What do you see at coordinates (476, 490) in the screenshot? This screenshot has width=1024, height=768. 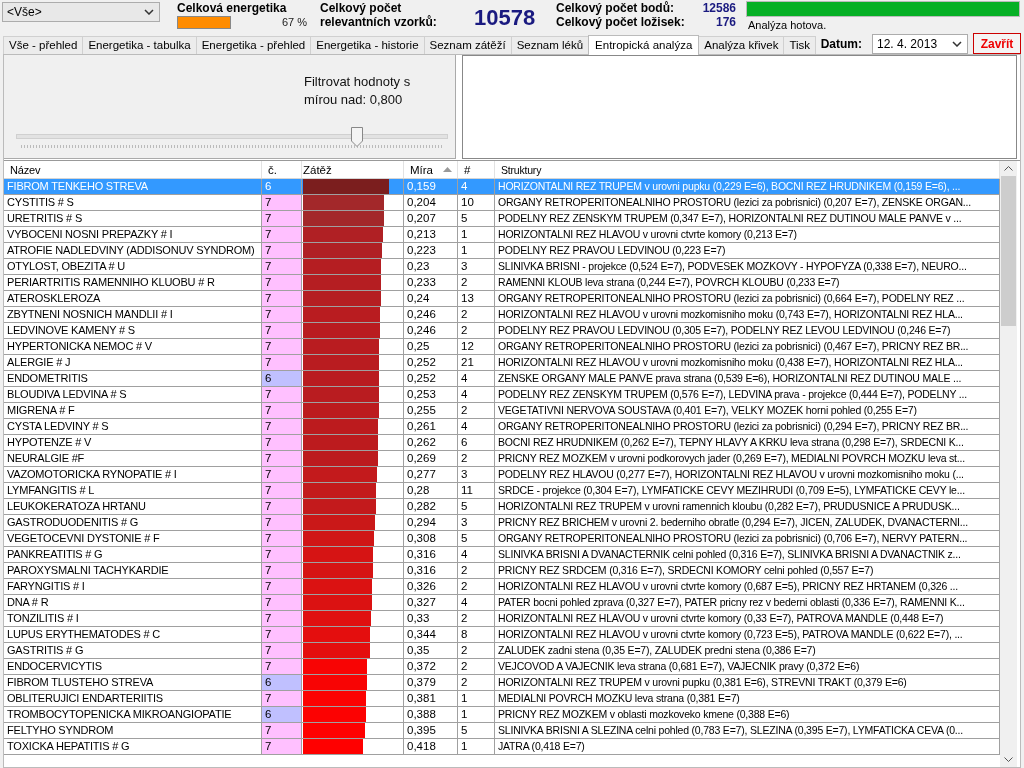 I see `table-cell: 11` at bounding box center [476, 490].